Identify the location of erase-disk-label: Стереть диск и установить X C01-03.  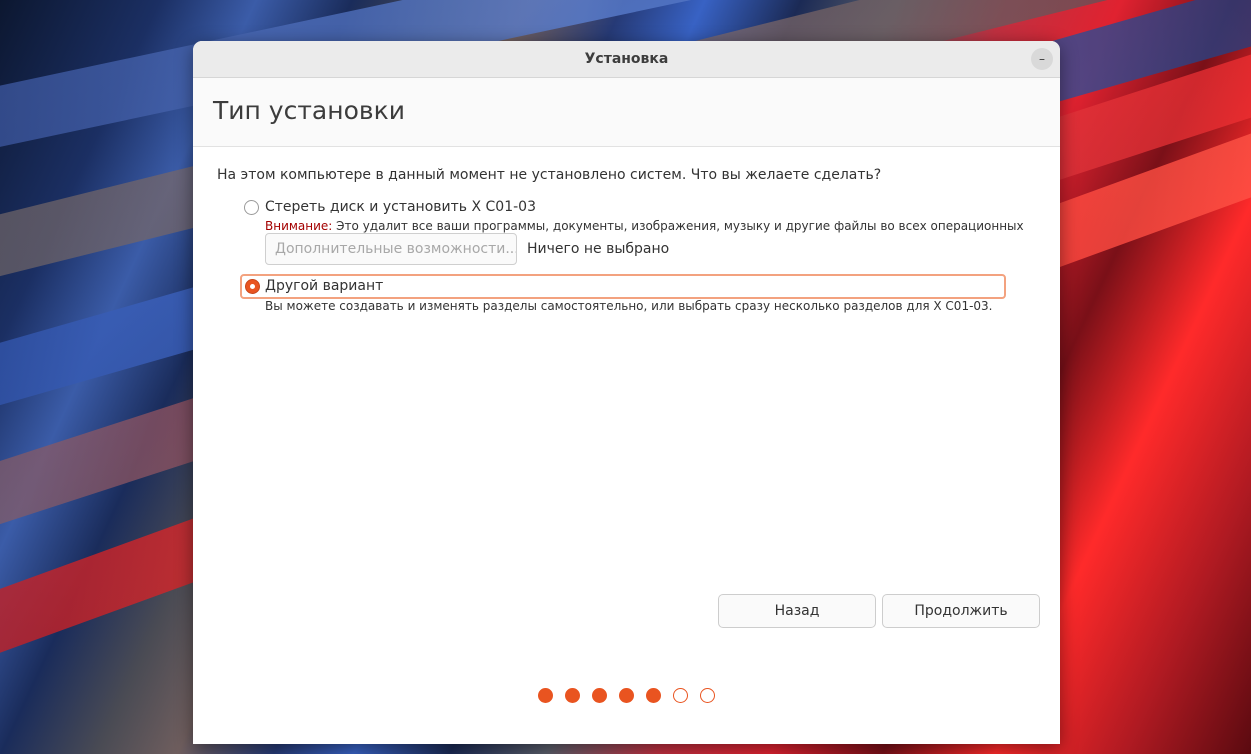
(400, 207).